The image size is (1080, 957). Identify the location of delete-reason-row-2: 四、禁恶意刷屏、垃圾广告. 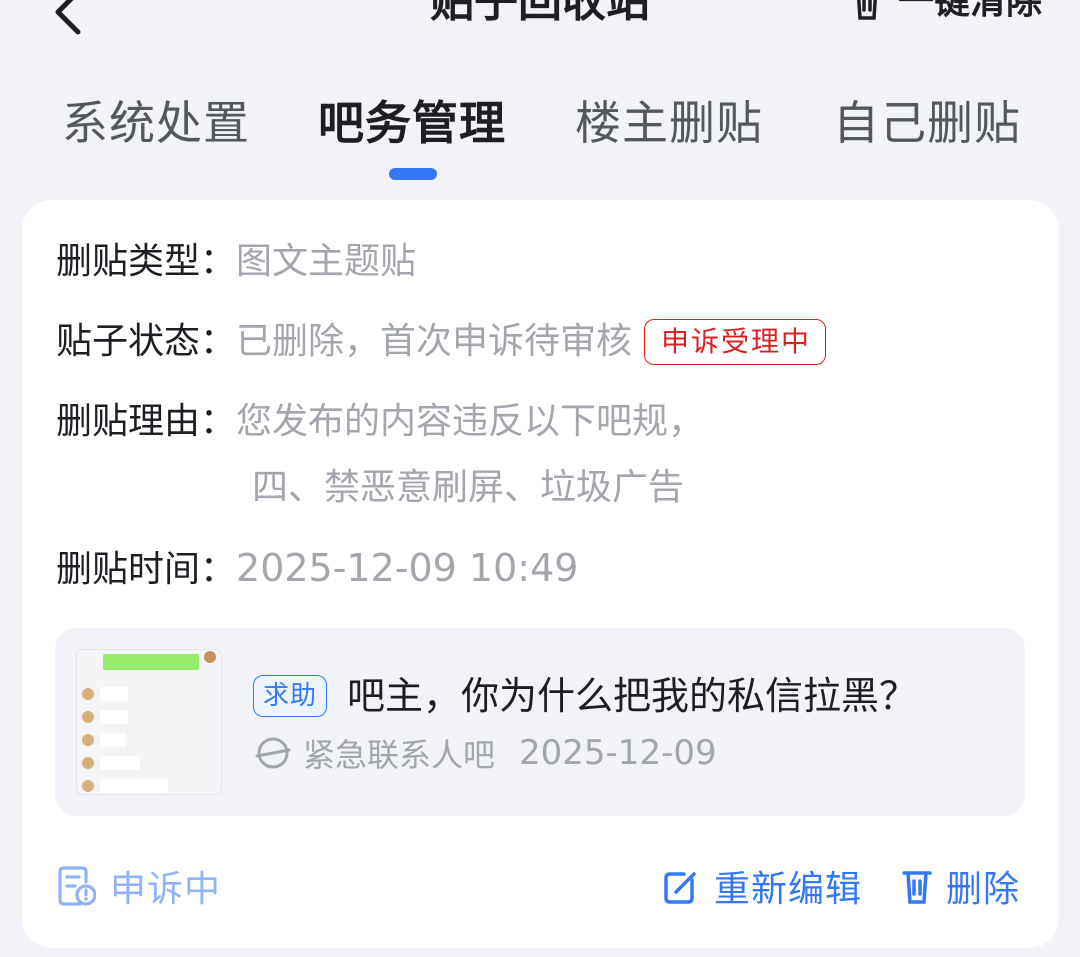
(468, 488).